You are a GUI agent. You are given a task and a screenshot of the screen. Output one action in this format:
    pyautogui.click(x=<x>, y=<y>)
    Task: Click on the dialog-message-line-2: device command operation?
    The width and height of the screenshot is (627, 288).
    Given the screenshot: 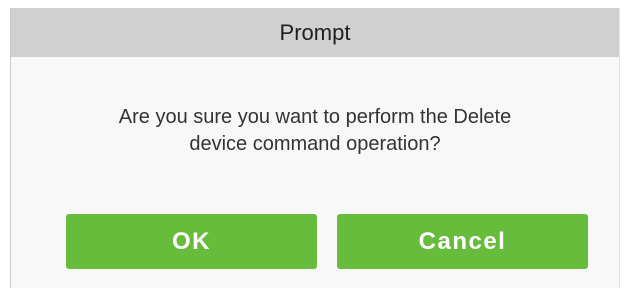 What is the action you would take?
    pyautogui.click(x=315, y=144)
    